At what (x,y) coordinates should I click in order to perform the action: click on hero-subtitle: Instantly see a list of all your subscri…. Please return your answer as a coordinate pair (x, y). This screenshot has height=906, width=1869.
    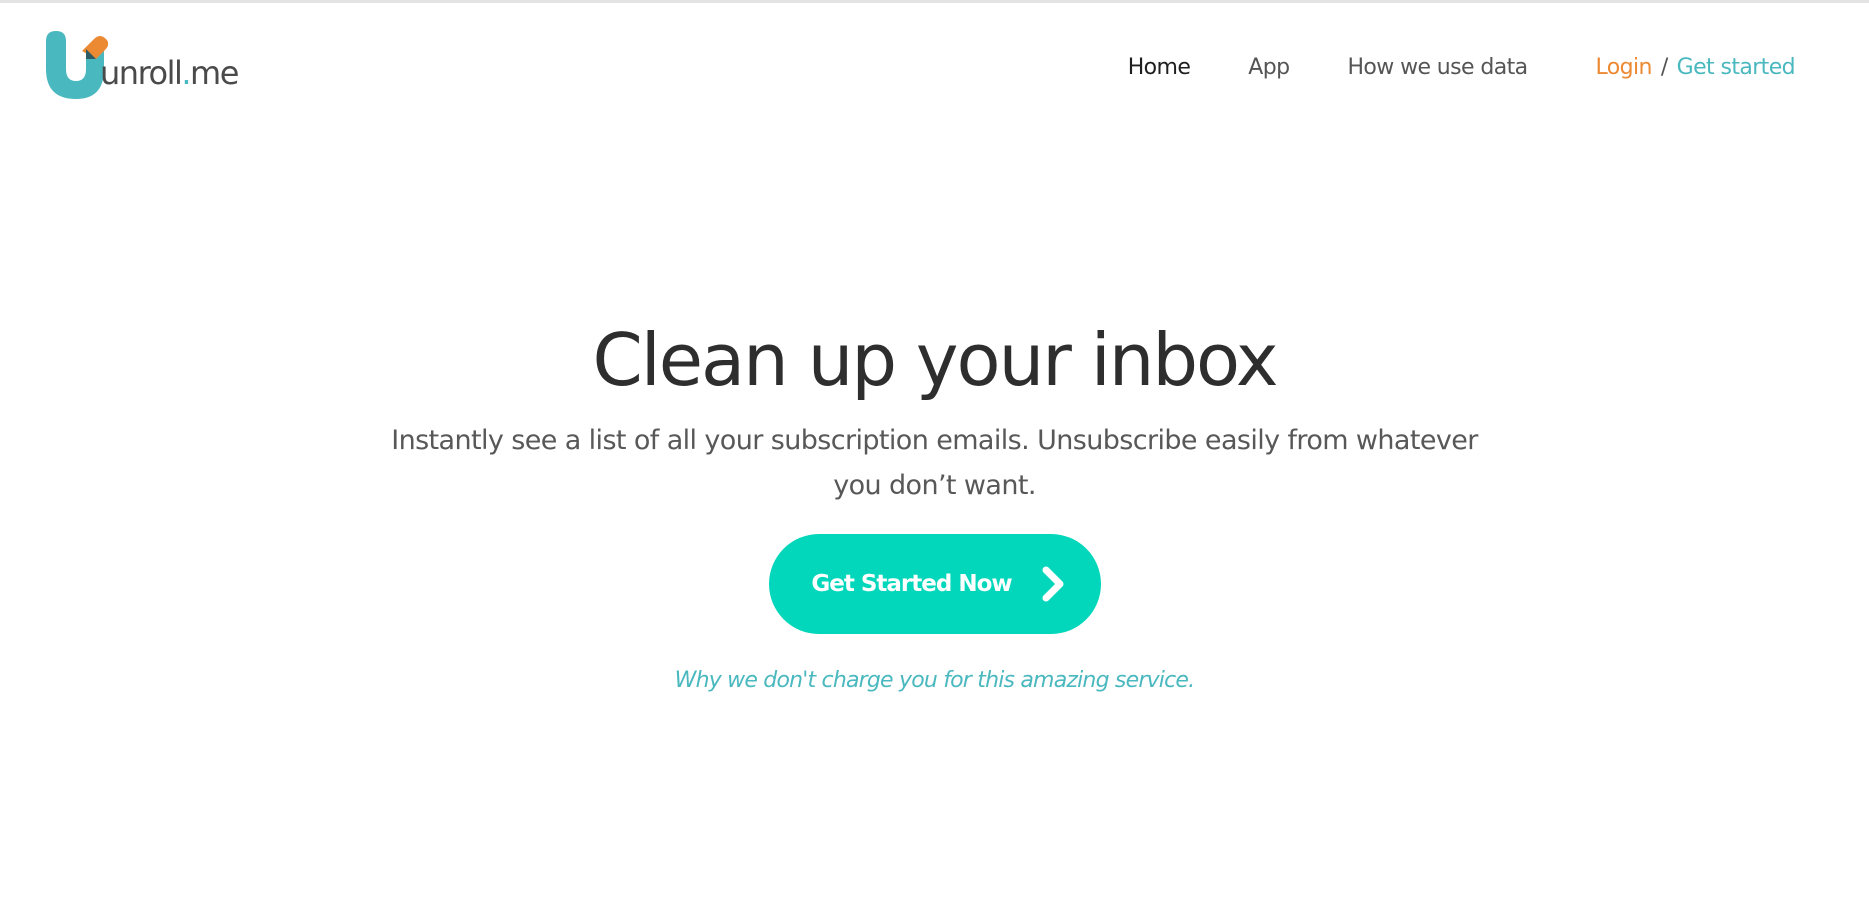
    Looking at the image, I should click on (934, 463).